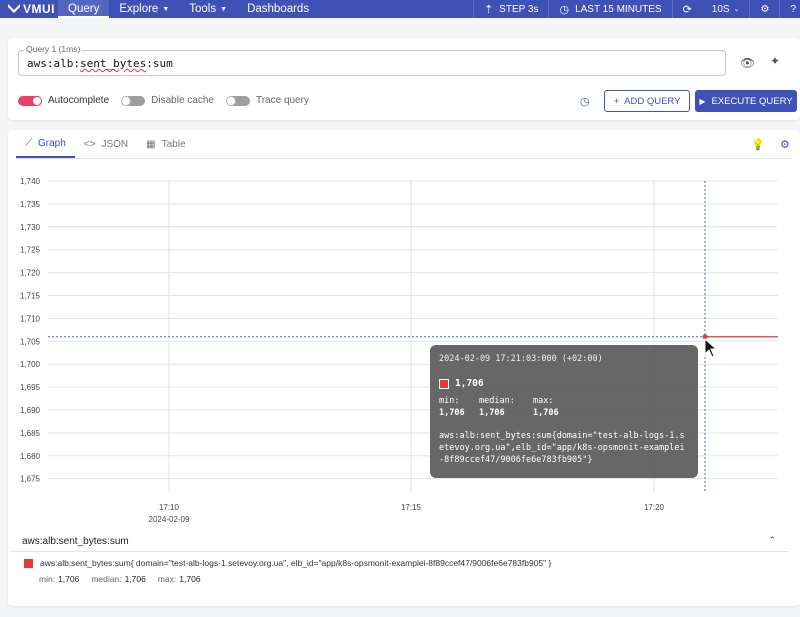 Image resolution: width=800 pixels, height=617 pixels. Describe the element at coordinates (449, 401) in the screenshot. I see `tooltip-min-label: min:` at that location.